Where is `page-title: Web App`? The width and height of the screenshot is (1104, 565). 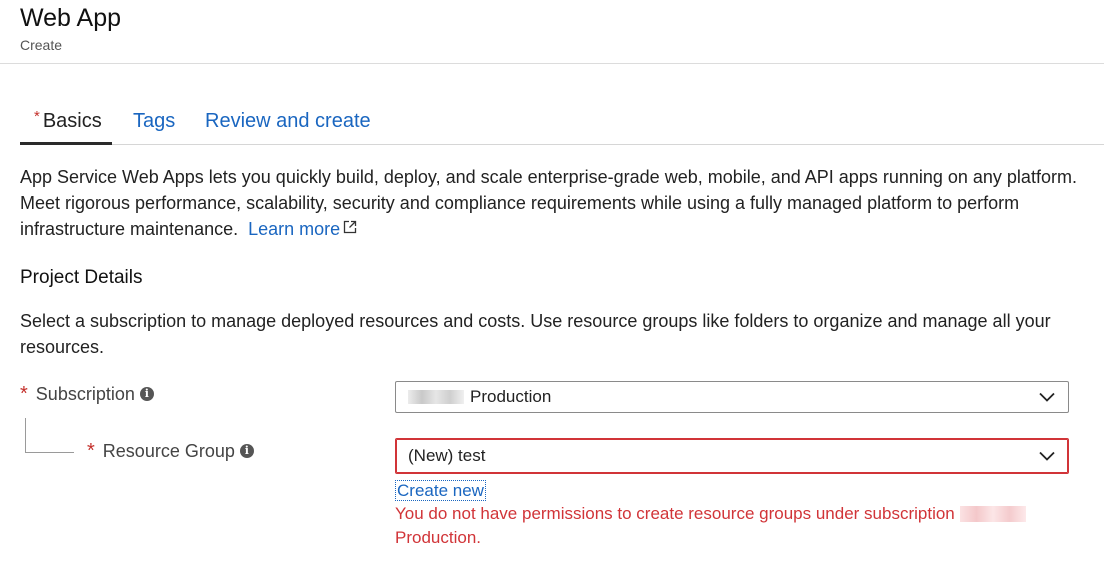
page-title: Web App is located at coordinates (71, 18).